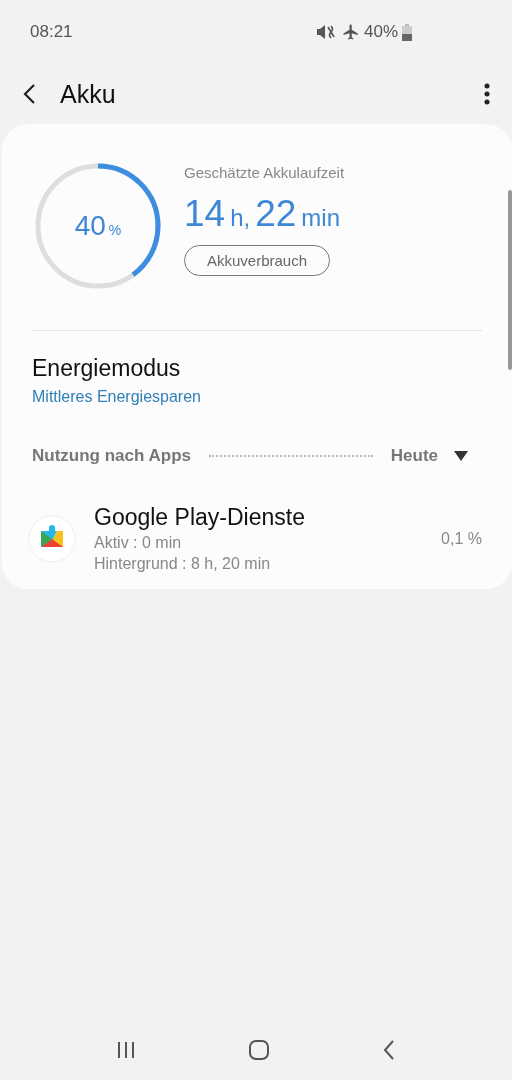 The image size is (512, 1080). What do you see at coordinates (389, 1050) in the screenshot?
I see `back-nav-icon` at bounding box center [389, 1050].